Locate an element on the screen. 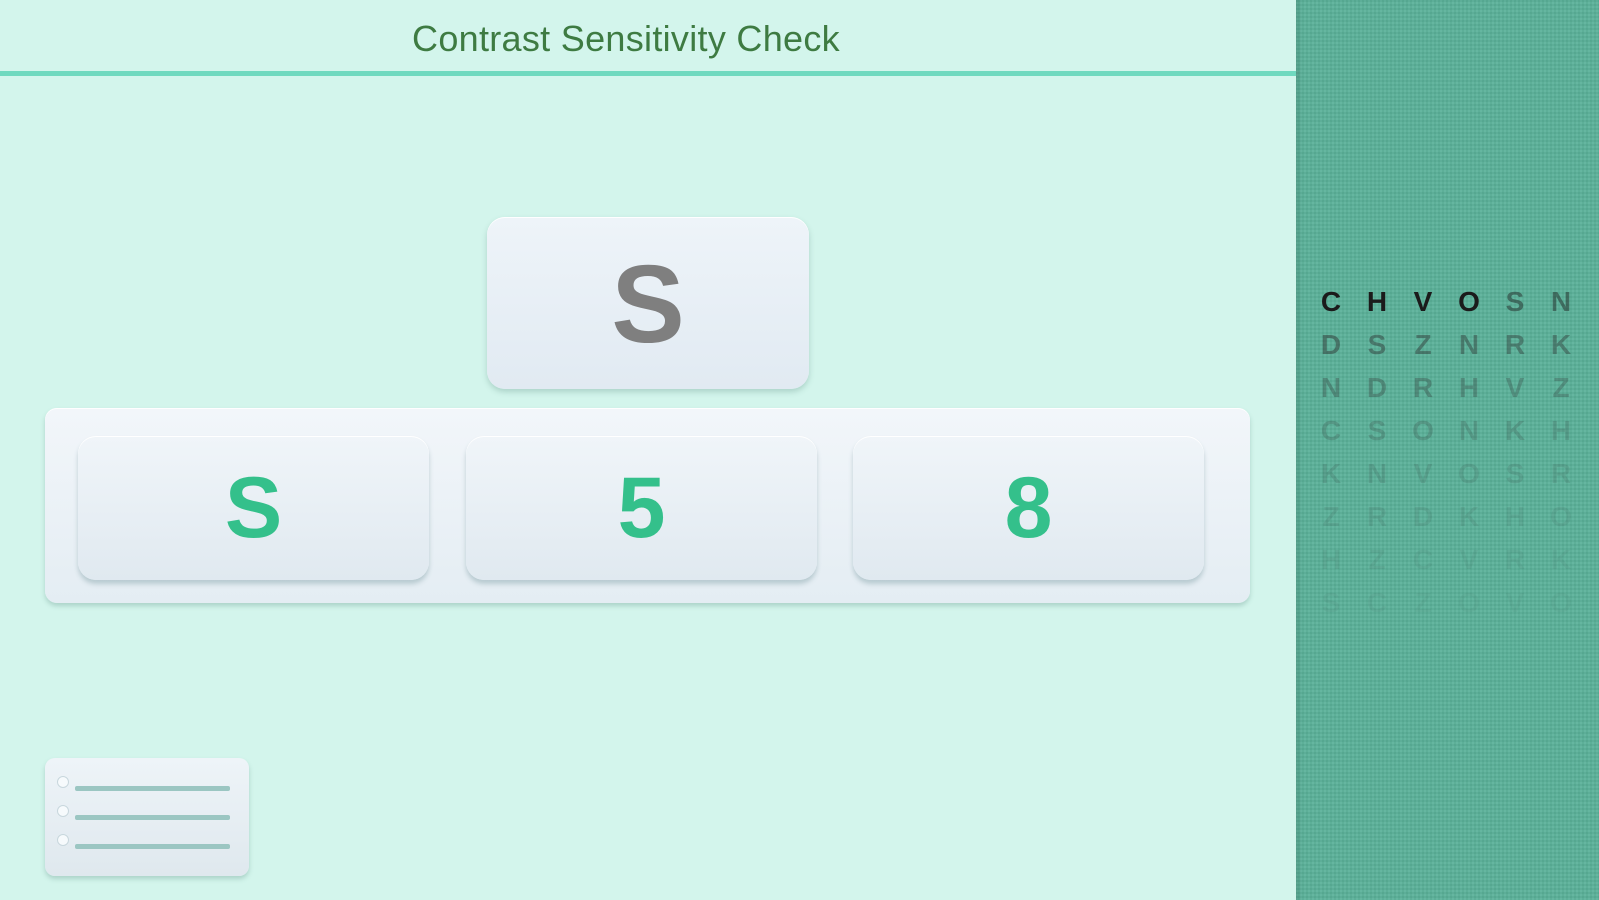 This screenshot has width=1599, height=900. choice-label: 8 is located at coordinates (1028, 508).